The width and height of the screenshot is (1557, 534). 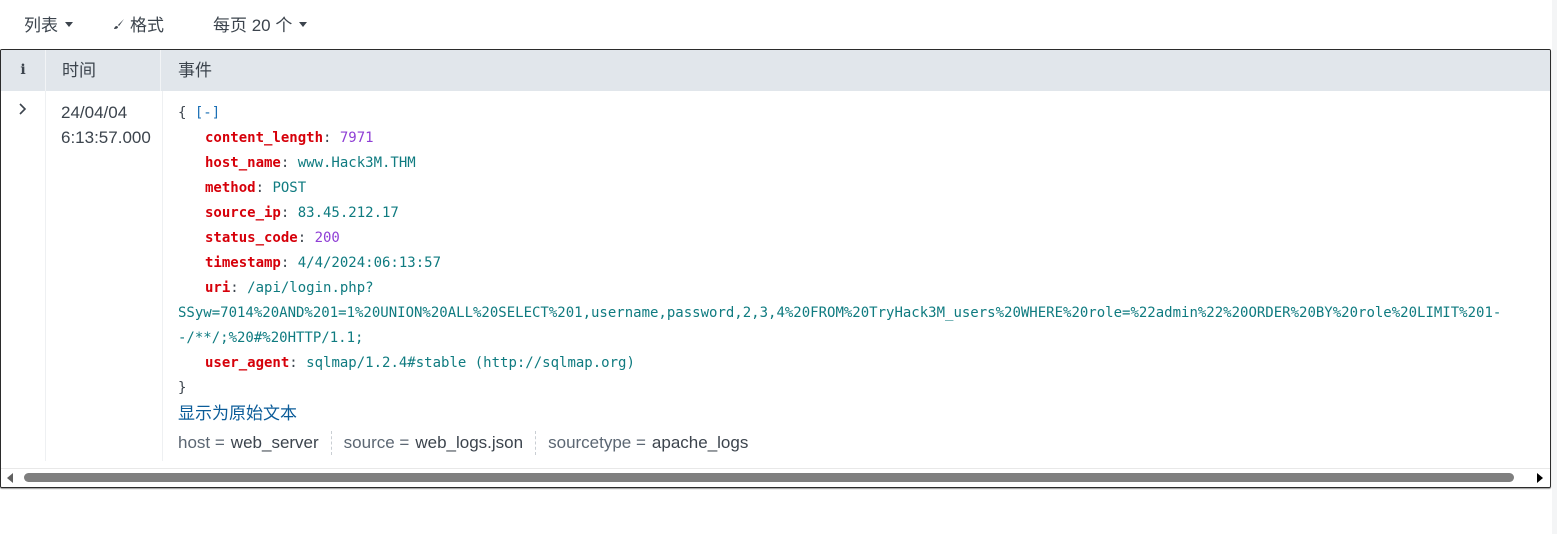 I want to click on json-field-line: status_code: 200, so click(x=272, y=238).